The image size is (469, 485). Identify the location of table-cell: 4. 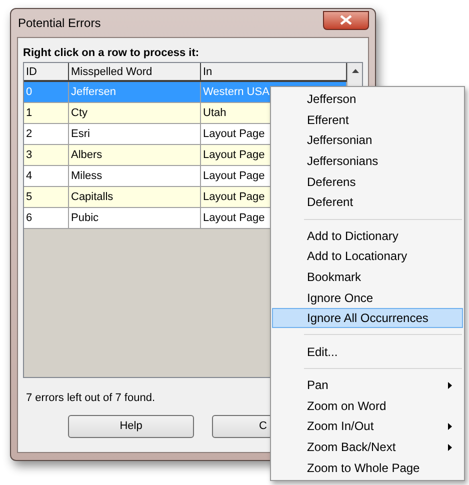
(46, 176).